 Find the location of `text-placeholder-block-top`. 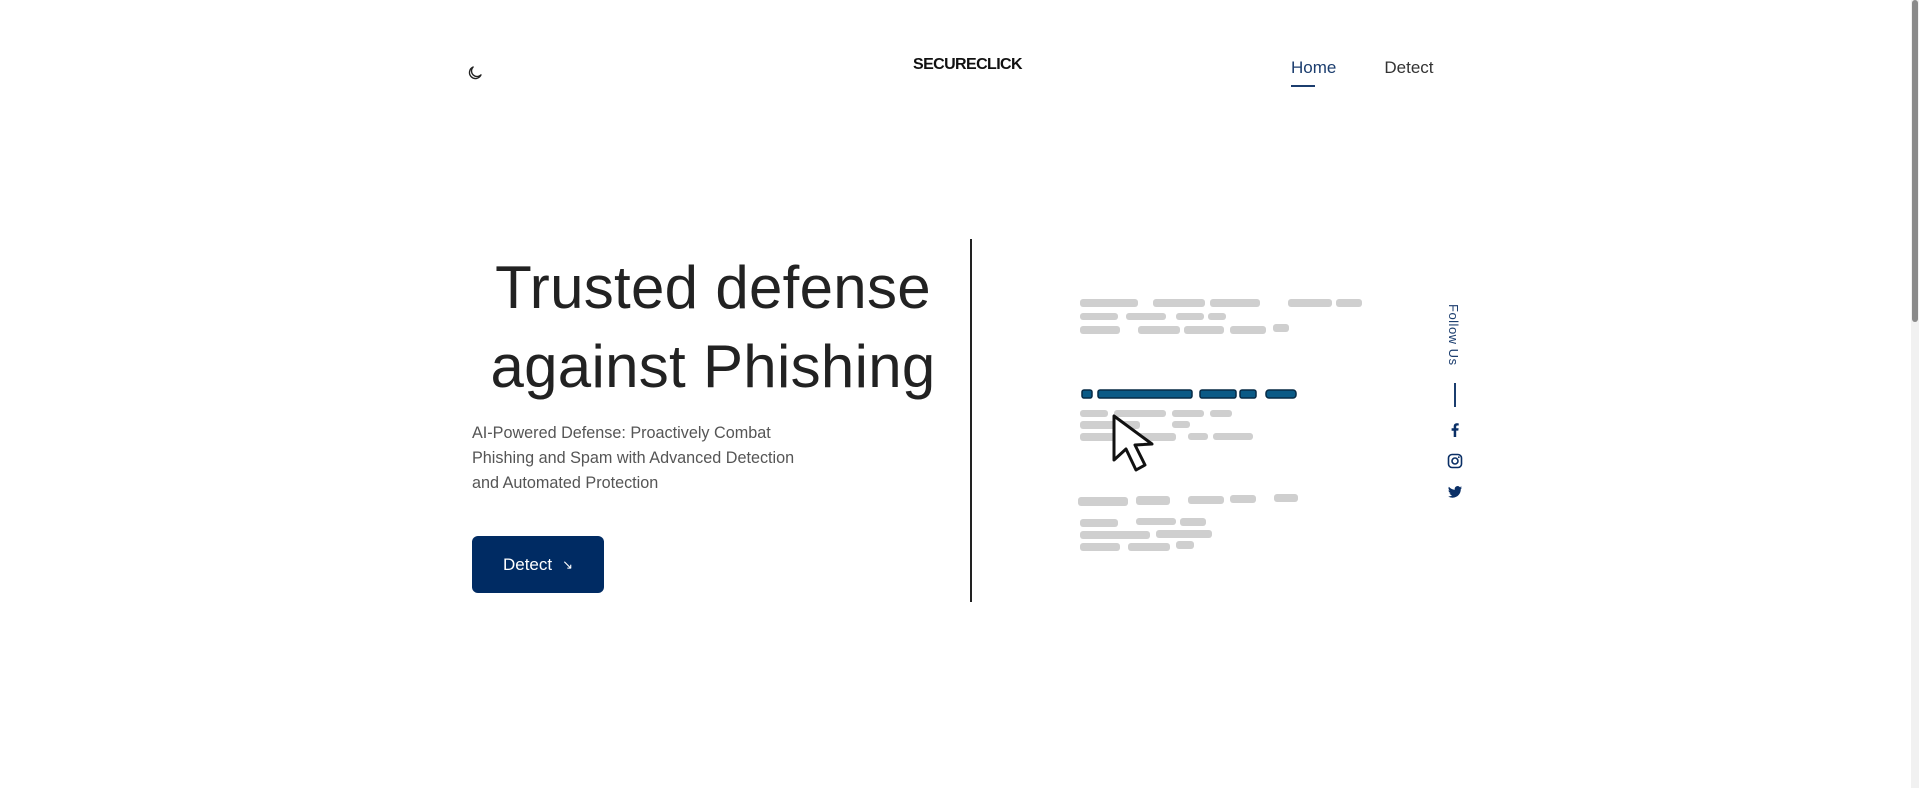

text-placeholder-block-top is located at coordinates (1221, 316).